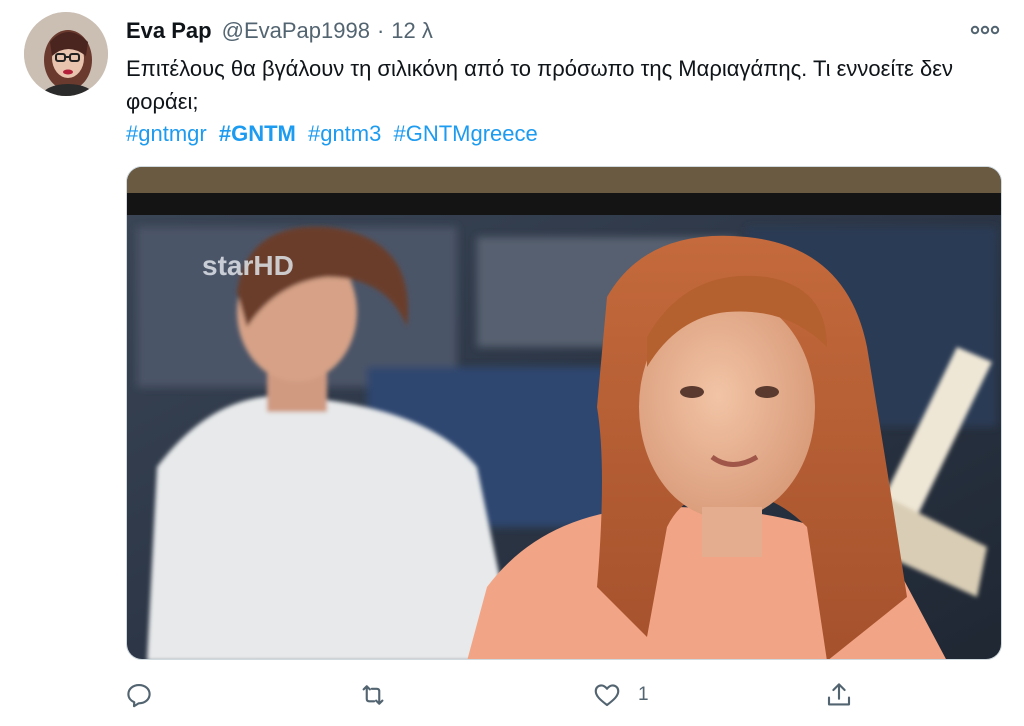  What do you see at coordinates (169, 31) in the screenshot?
I see `author-name: Eva Pap` at bounding box center [169, 31].